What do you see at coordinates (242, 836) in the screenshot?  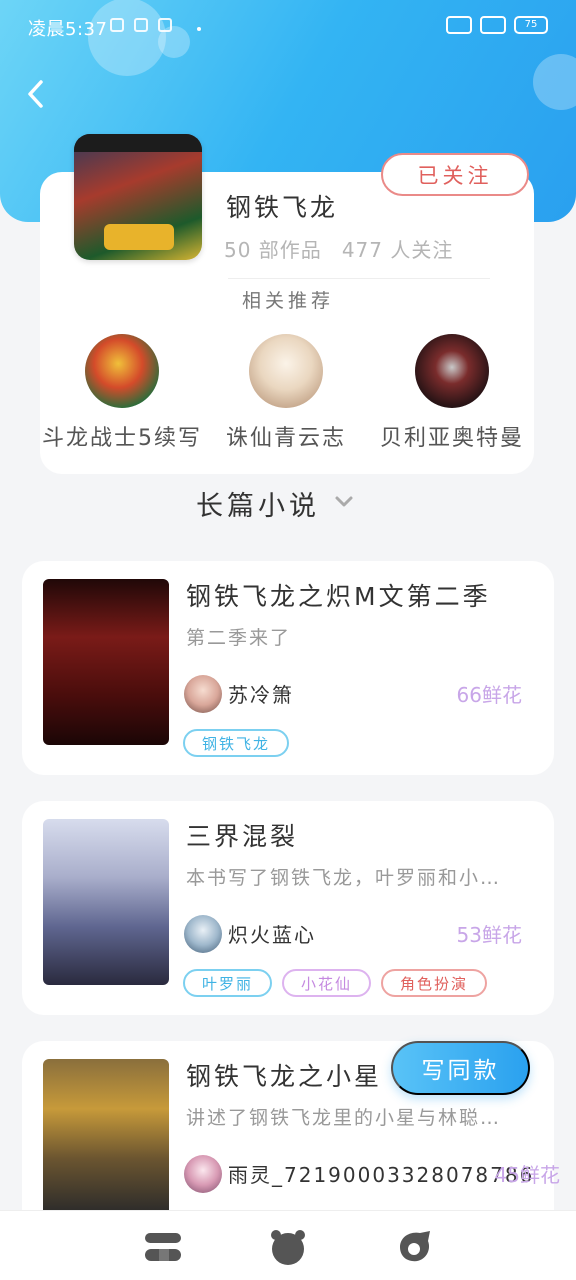 I see `work-title: 三界混裂` at bounding box center [242, 836].